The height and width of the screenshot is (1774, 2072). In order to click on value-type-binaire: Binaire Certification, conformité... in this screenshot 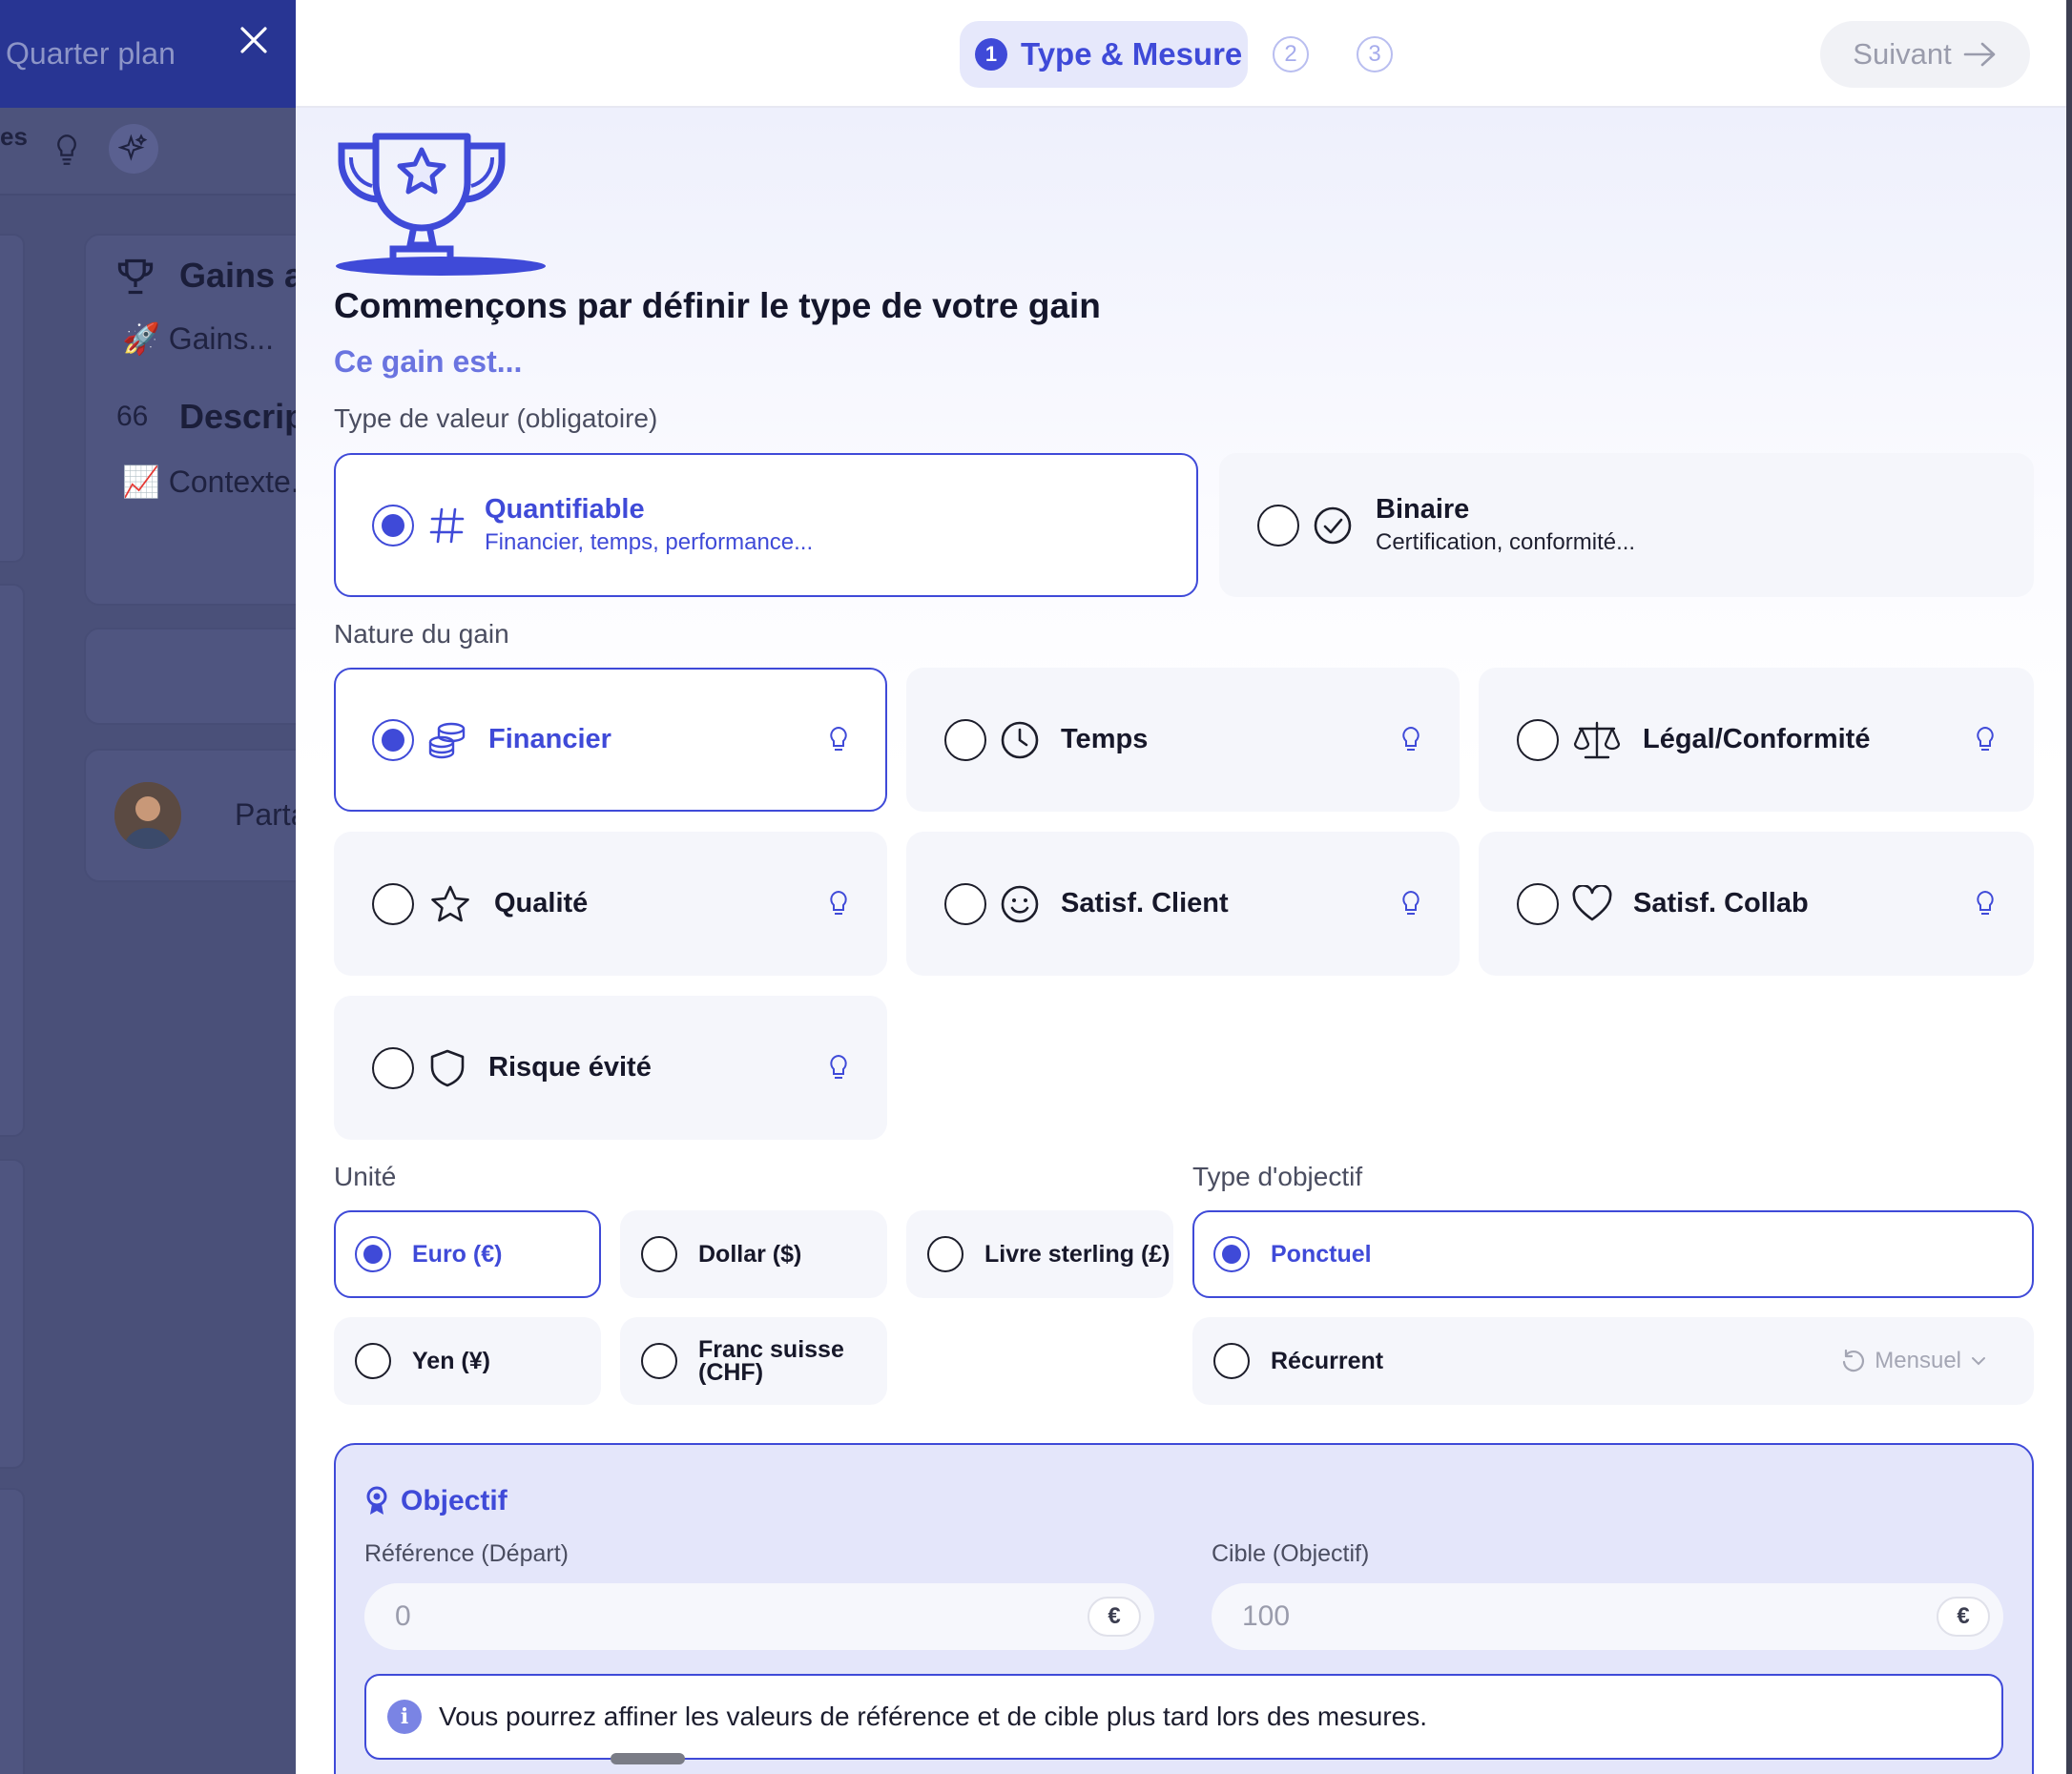, I will do `click(1626, 525)`.